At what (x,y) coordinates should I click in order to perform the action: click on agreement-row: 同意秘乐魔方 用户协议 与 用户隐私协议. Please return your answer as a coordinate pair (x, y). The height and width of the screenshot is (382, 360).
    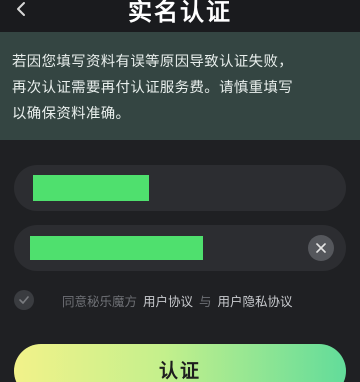
    Looking at the image, I should click on (156, 300).